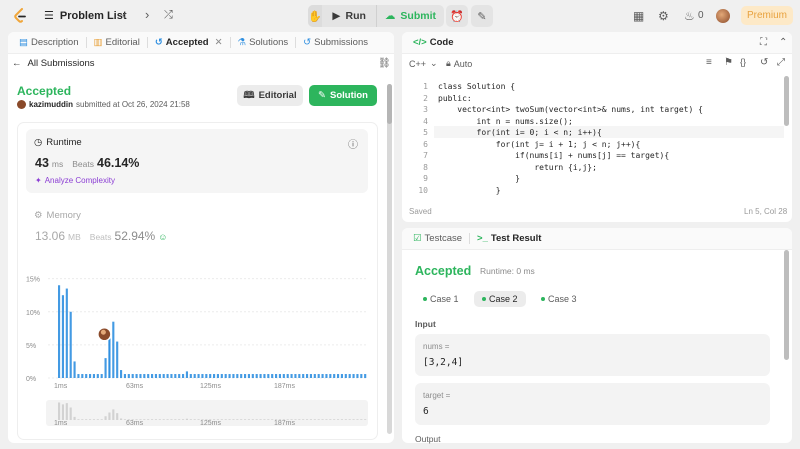  I want to click on reset-icon: ↺, so click(764, 62).